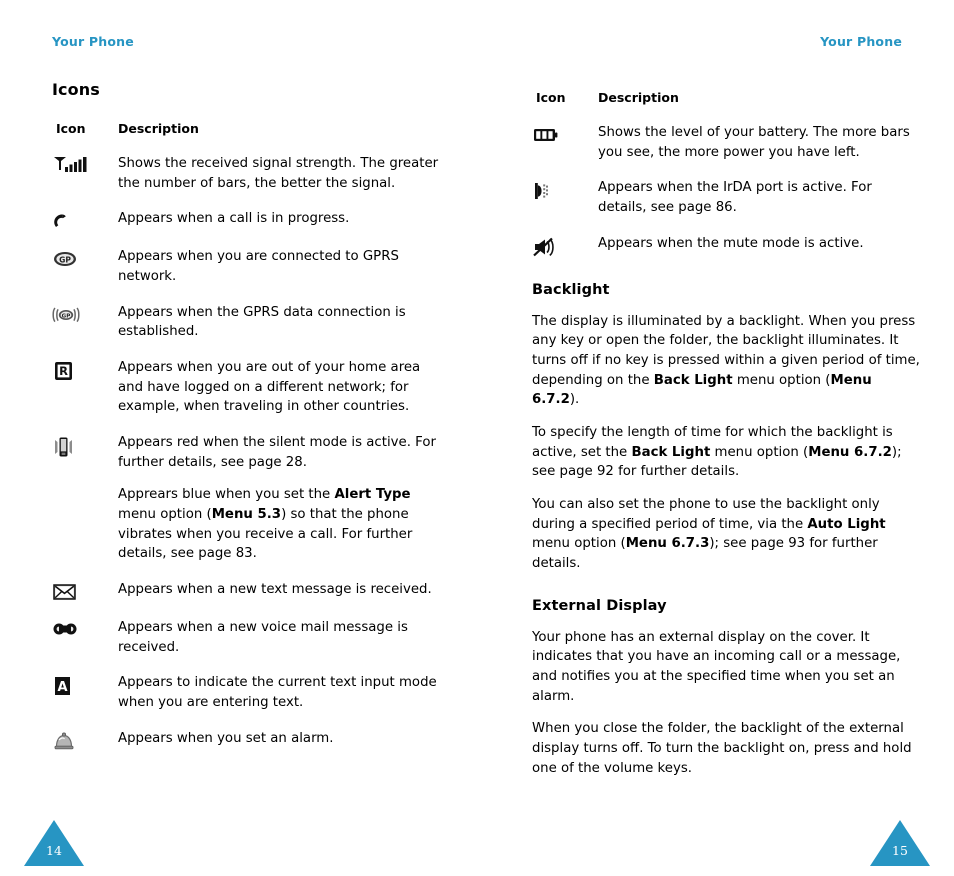  What do you see at coordinates (54, 850) in the screenshot?
I see `page-number: 14` at bounding box center [54, 850].